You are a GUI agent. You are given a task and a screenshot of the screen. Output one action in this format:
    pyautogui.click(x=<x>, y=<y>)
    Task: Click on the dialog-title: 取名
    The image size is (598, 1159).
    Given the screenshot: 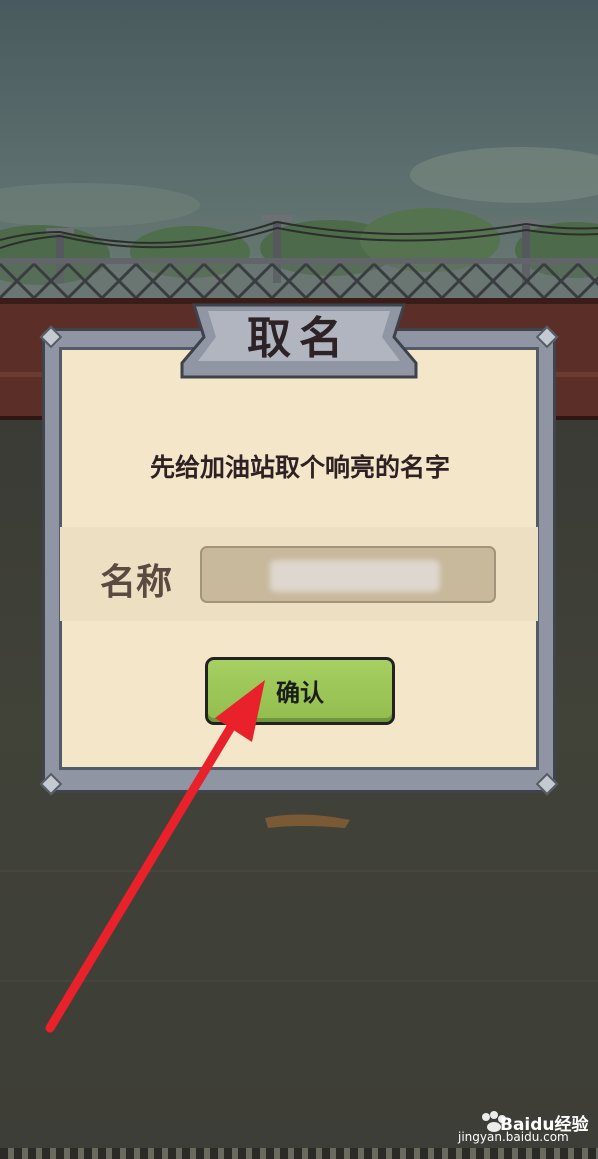 What is the action you would take?
    pyautogui.click(x=299, y=338)
    